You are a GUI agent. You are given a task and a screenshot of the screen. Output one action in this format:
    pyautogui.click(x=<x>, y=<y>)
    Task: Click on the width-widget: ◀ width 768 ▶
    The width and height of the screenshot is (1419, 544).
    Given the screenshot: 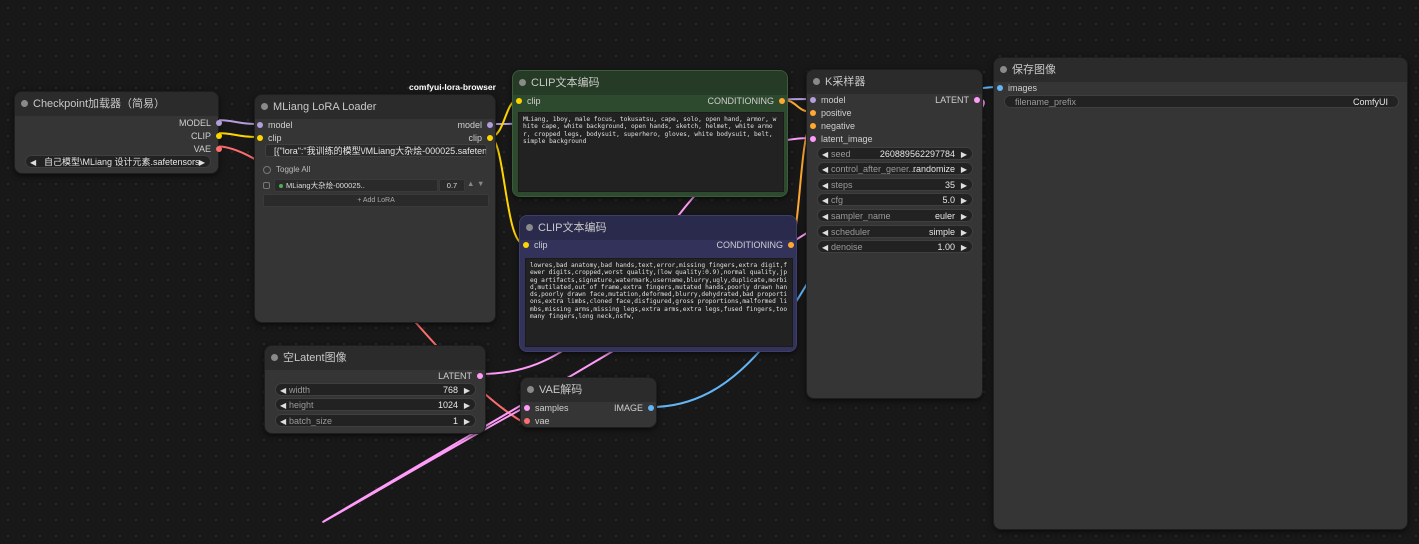 What is the action you would take?
    pyautogui.click(x=375, y=389)
    